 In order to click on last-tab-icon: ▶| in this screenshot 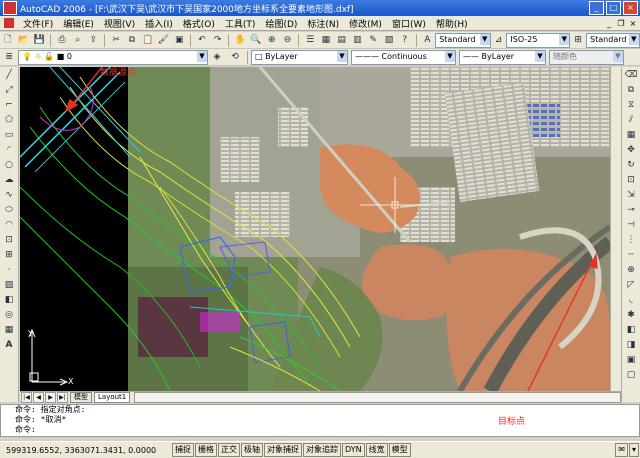, I will do `click(62, 397)`.